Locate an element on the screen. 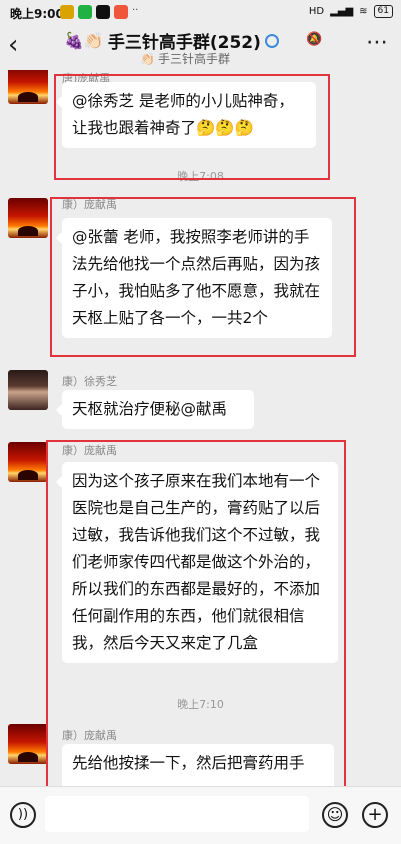  more-notifications-icon: ·· is located at coordinates (135, 10).